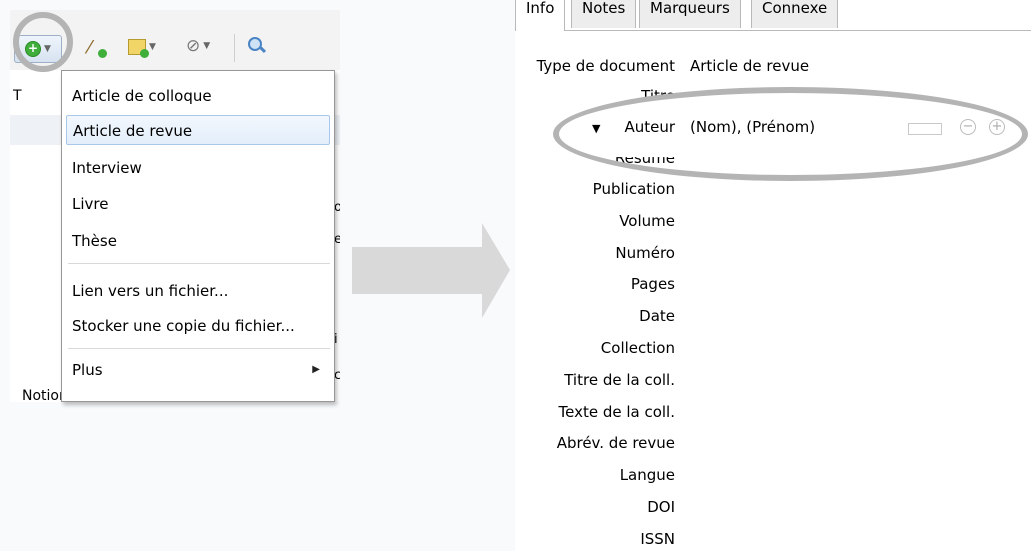 This screenshot has height=551, width=1031. Describe the element at coordinates (595, 316) in the screenshot. I see `field-label: Date` at that location.